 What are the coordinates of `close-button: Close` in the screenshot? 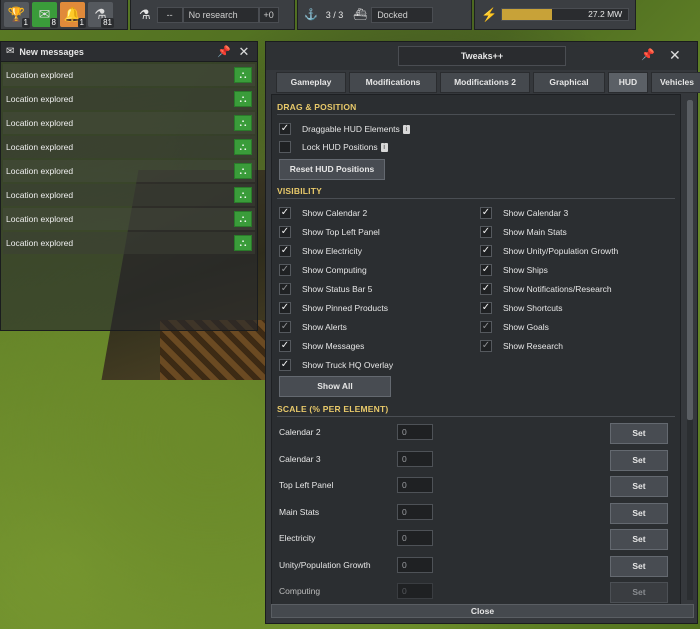 It's located at (482, 611).